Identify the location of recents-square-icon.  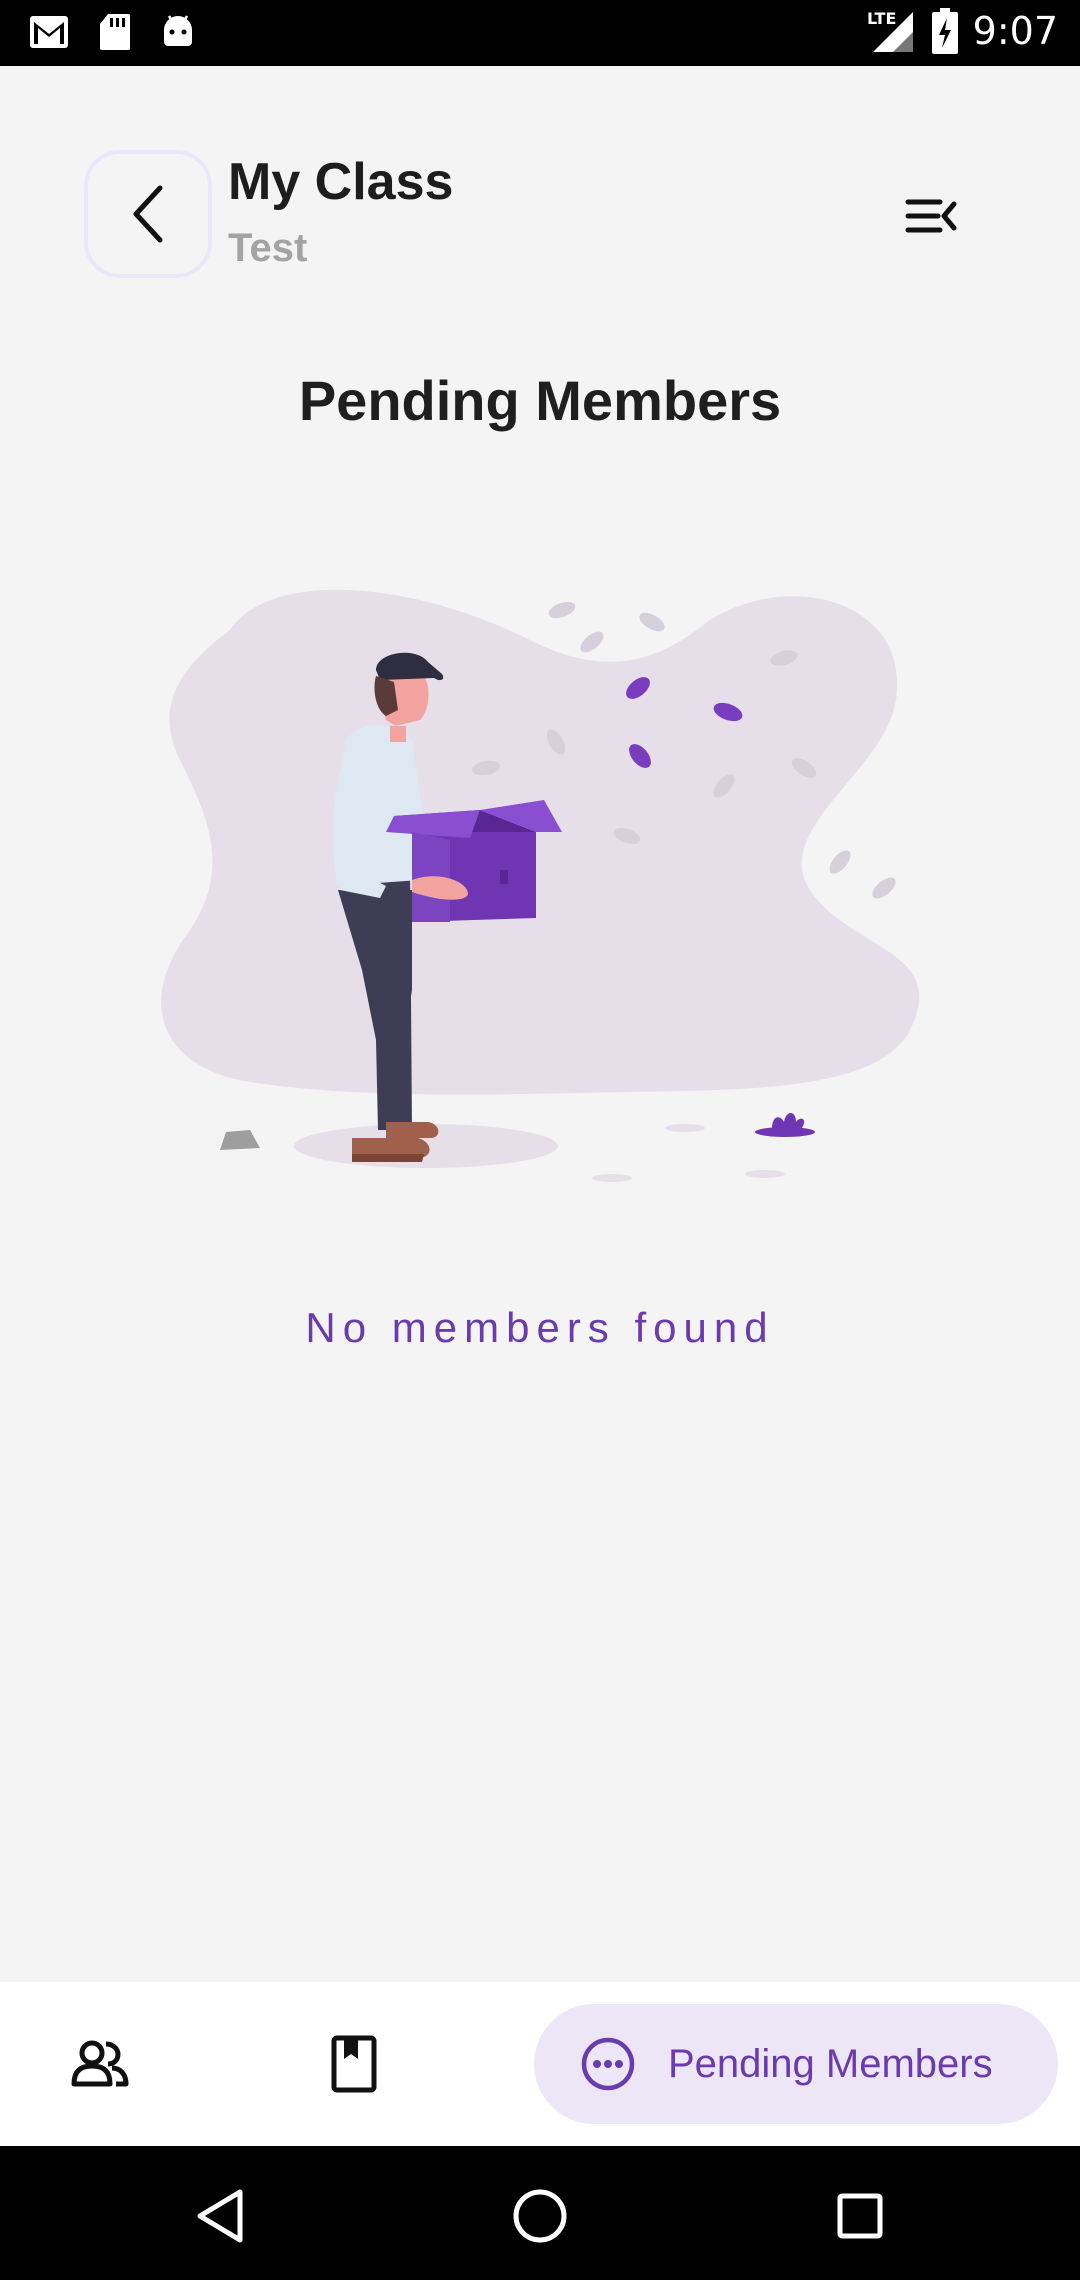
(860, 2216).